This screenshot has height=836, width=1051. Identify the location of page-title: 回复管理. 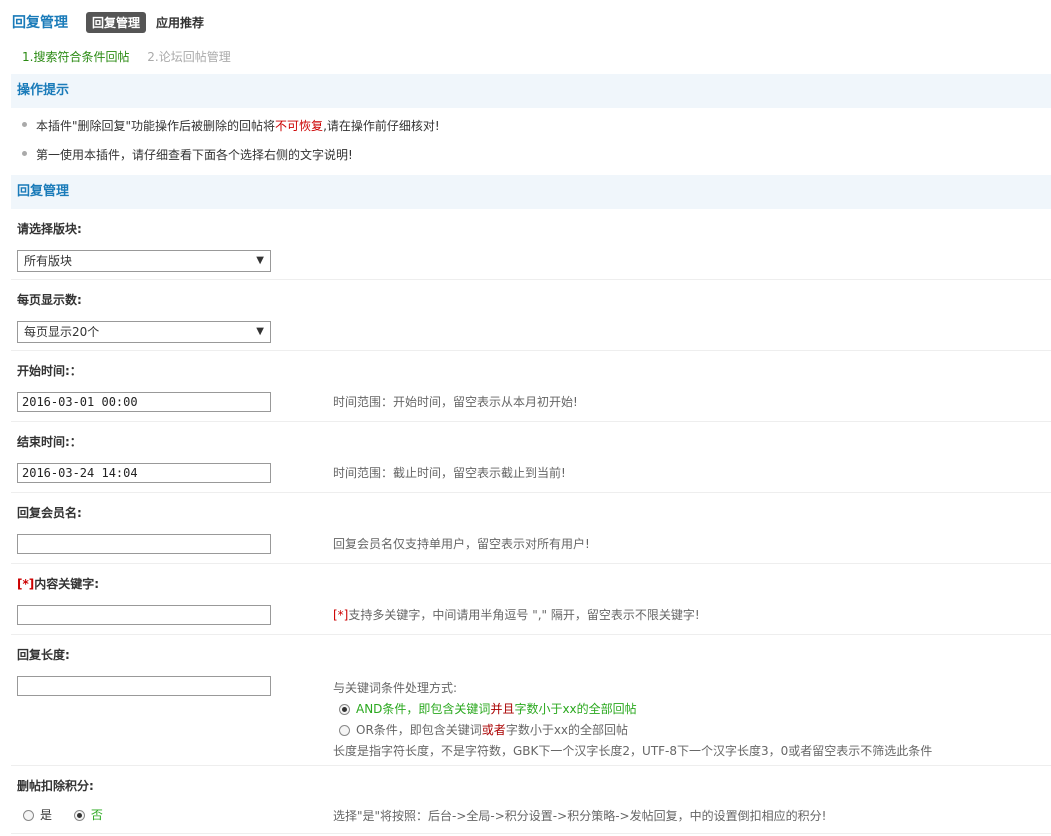
(40, 23).